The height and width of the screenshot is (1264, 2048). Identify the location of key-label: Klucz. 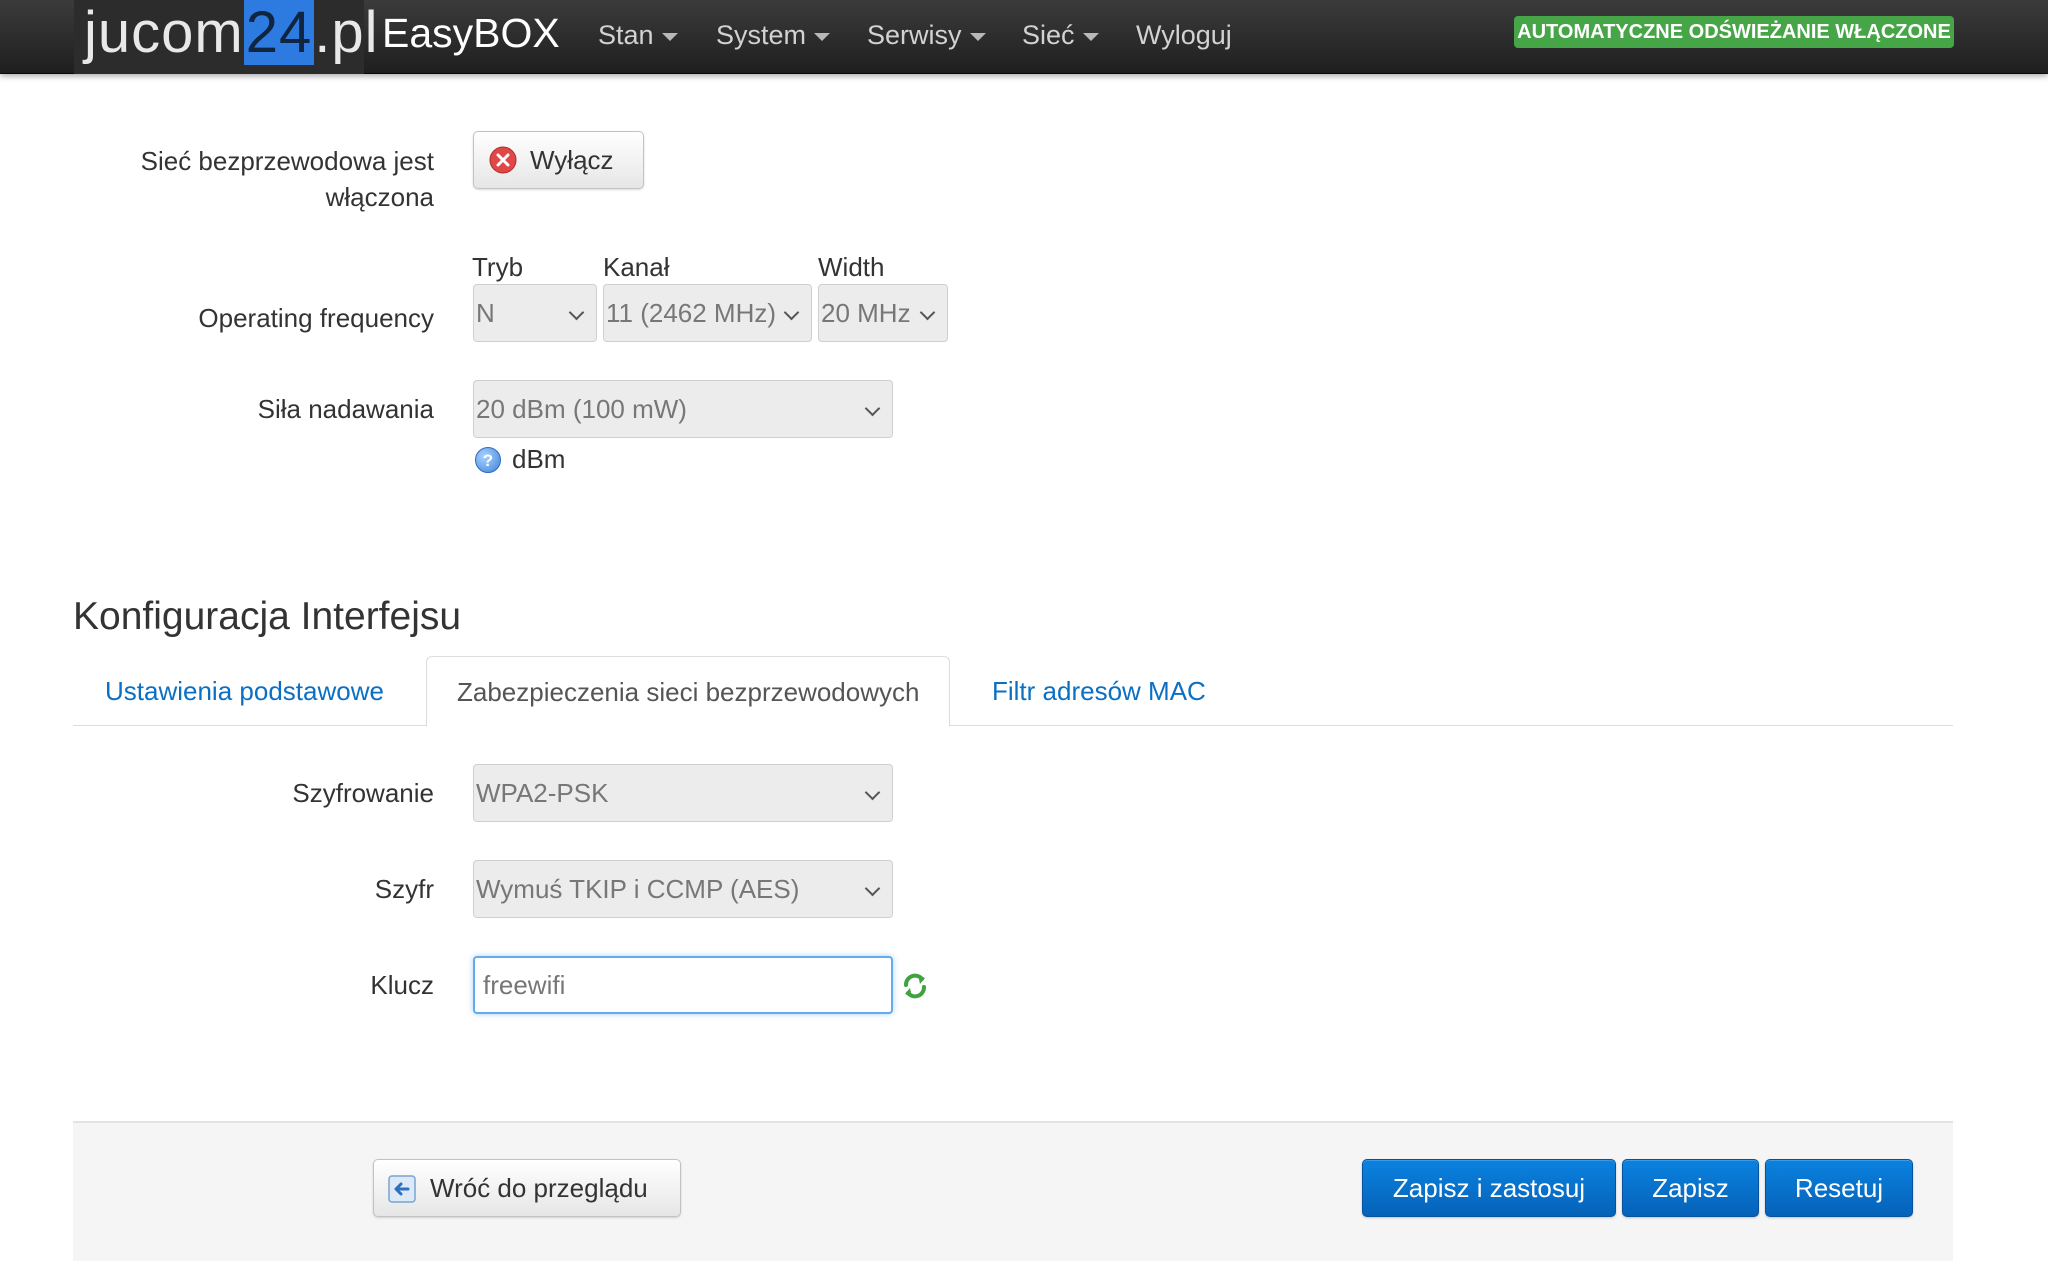
(402, 985).